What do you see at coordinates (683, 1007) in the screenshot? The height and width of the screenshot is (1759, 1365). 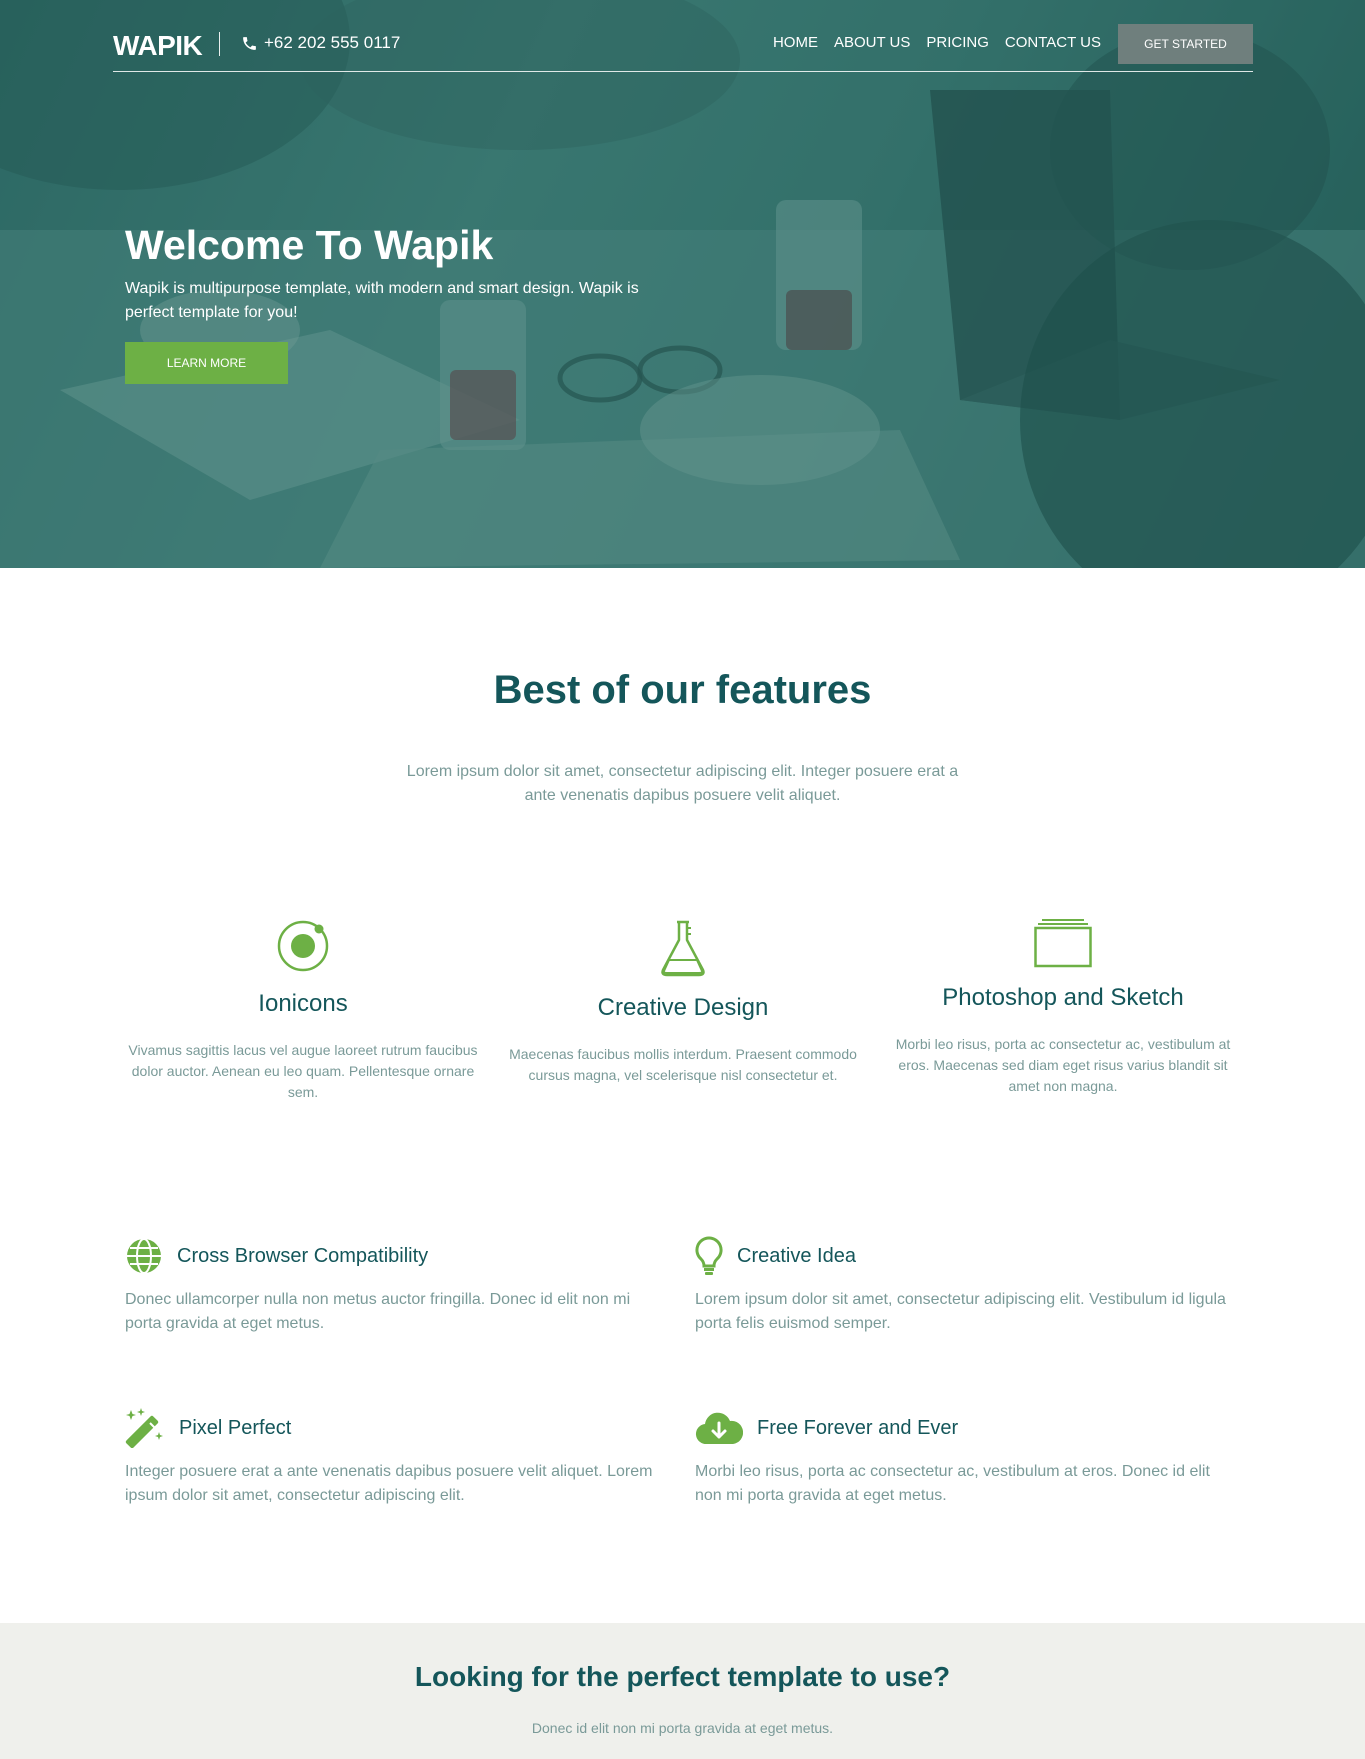 I see `feature-title: Creative Design` at bounding box center [683, 1007].